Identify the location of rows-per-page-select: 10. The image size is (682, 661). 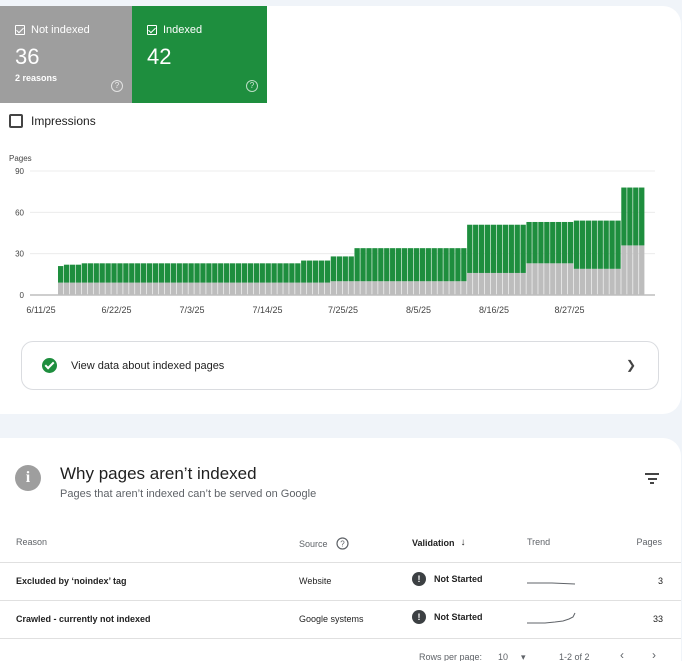
(503, 656).